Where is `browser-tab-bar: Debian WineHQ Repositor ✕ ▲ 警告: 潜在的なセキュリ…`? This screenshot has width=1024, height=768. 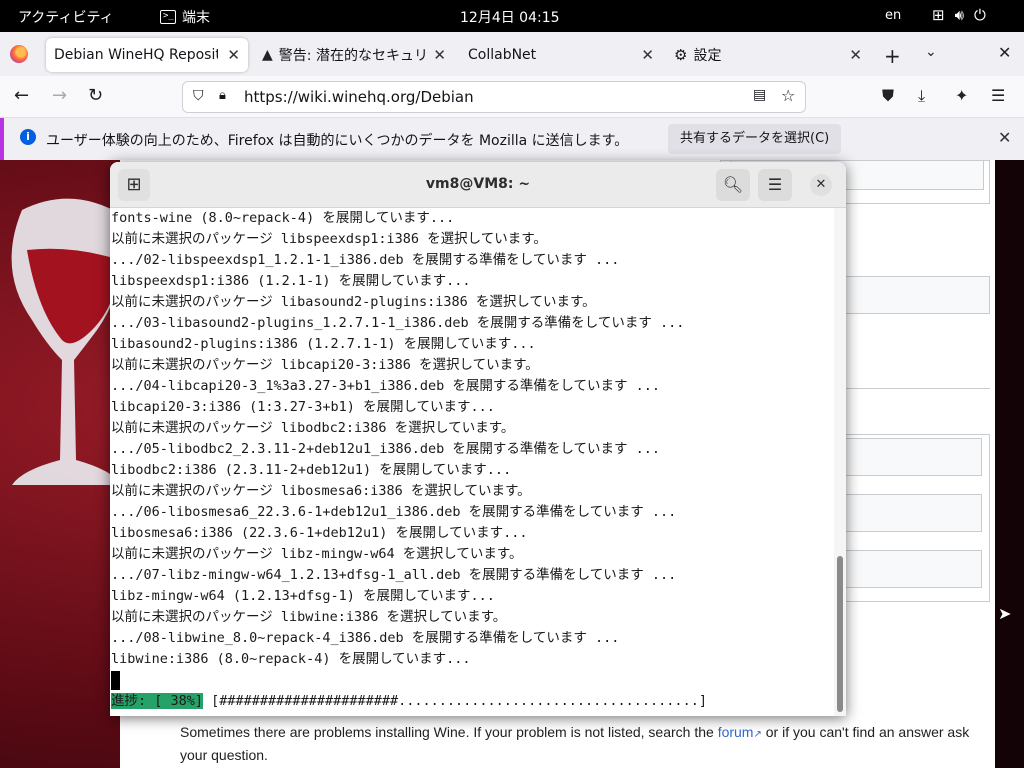 browser-tab-bar: Debian WineHQ Repositor ✕ ▲ 警告: 潜在的なセキュリ… is located at coordinates (512, 54).